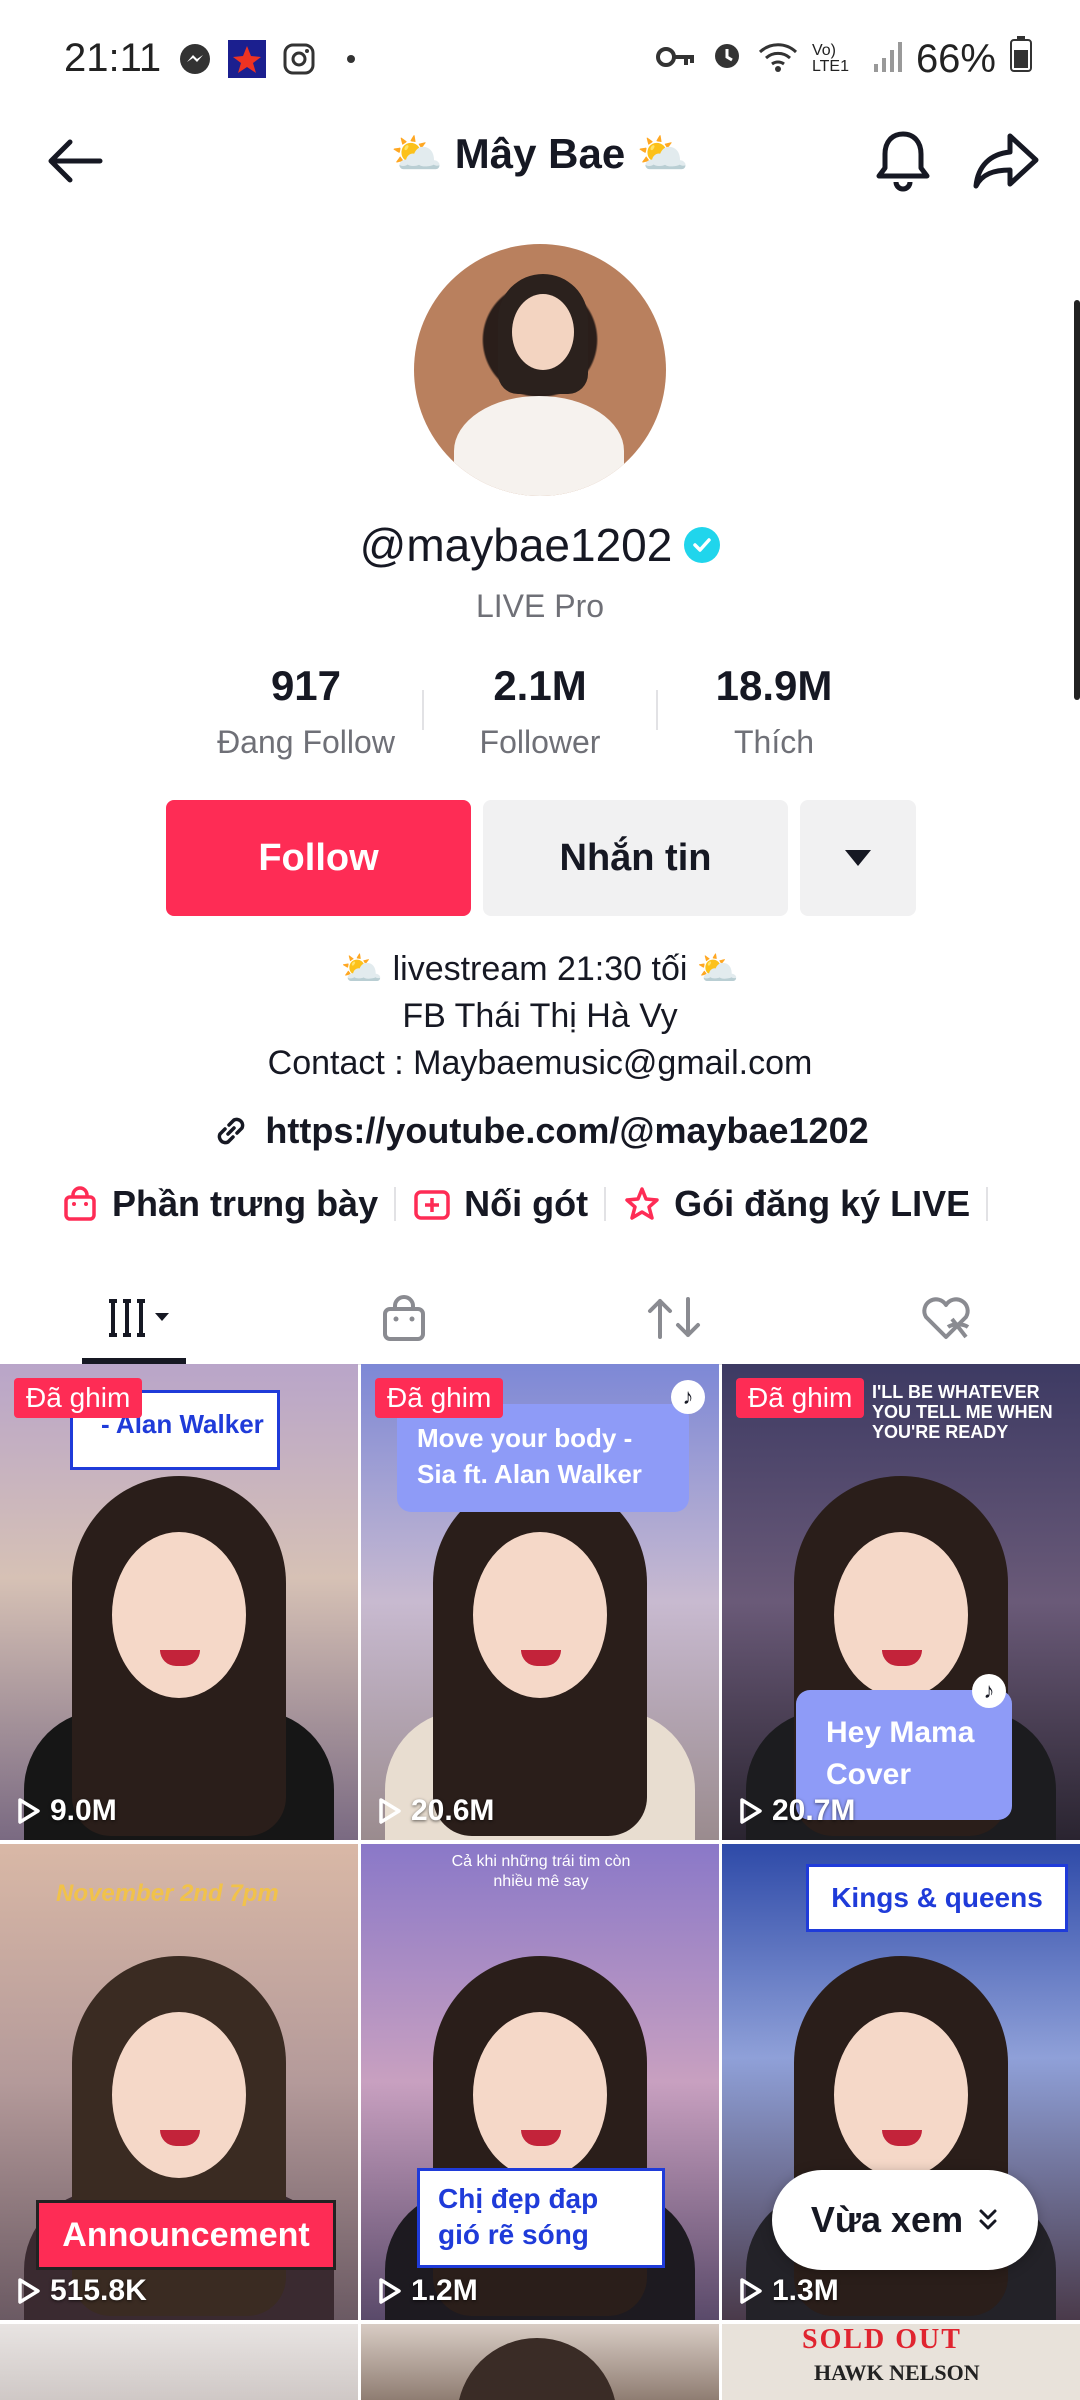  Describe the element at coordinates (299, 59) in the screenshot. I see `instagram-icon` at that location.